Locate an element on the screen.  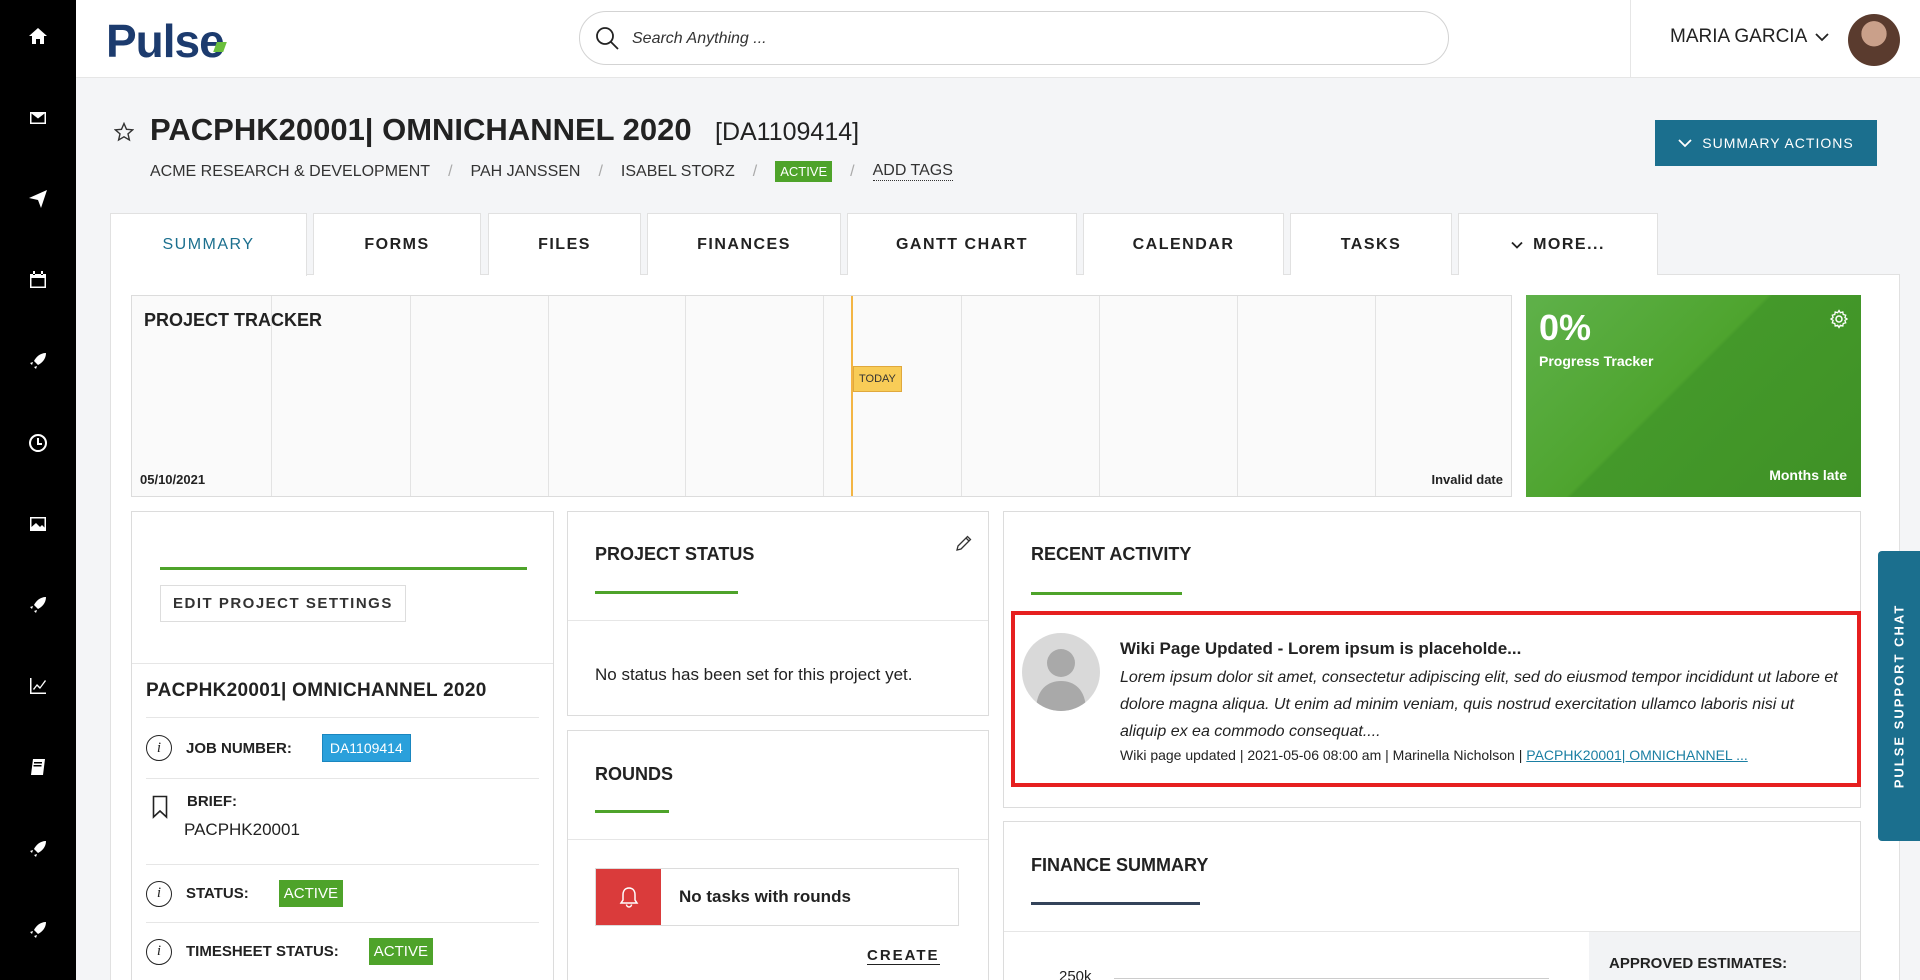
job-number-label: JOB NUMBER: is located at coordinates (239, 748).